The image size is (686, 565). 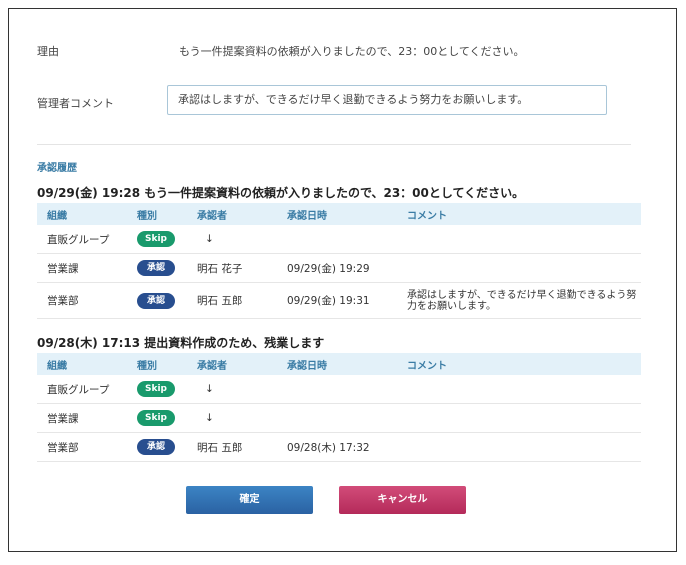 I want to click on table-row: 営業部 承認 明石 五郎 09/28(木) 17:32, so click(x=339, y=447).